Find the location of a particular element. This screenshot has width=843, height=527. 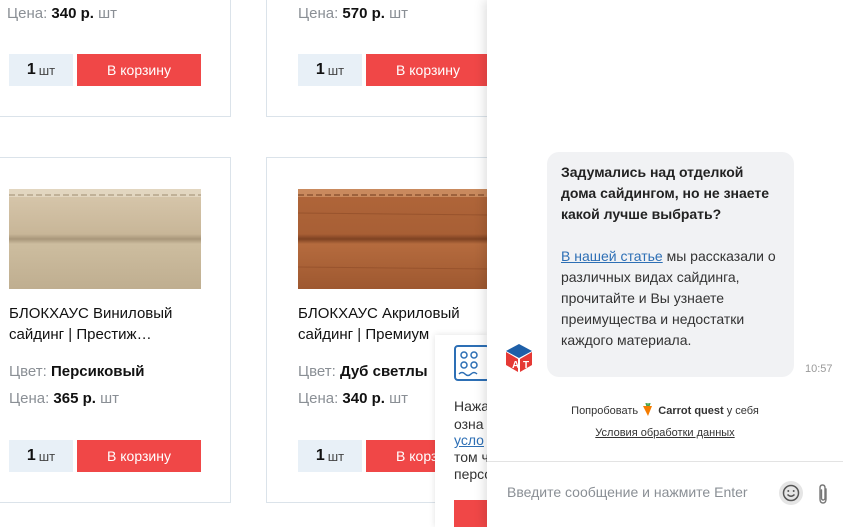

color-value: Дуб светлы is located at coordinates (383, 371).